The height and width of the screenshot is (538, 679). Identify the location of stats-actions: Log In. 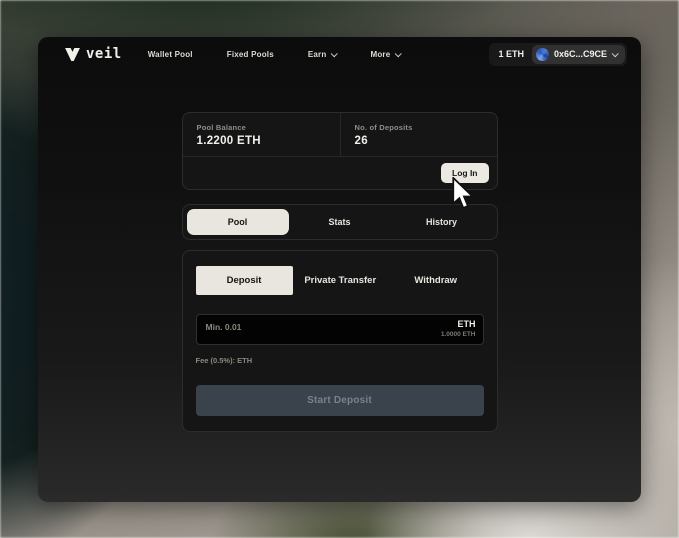
(340, 173).